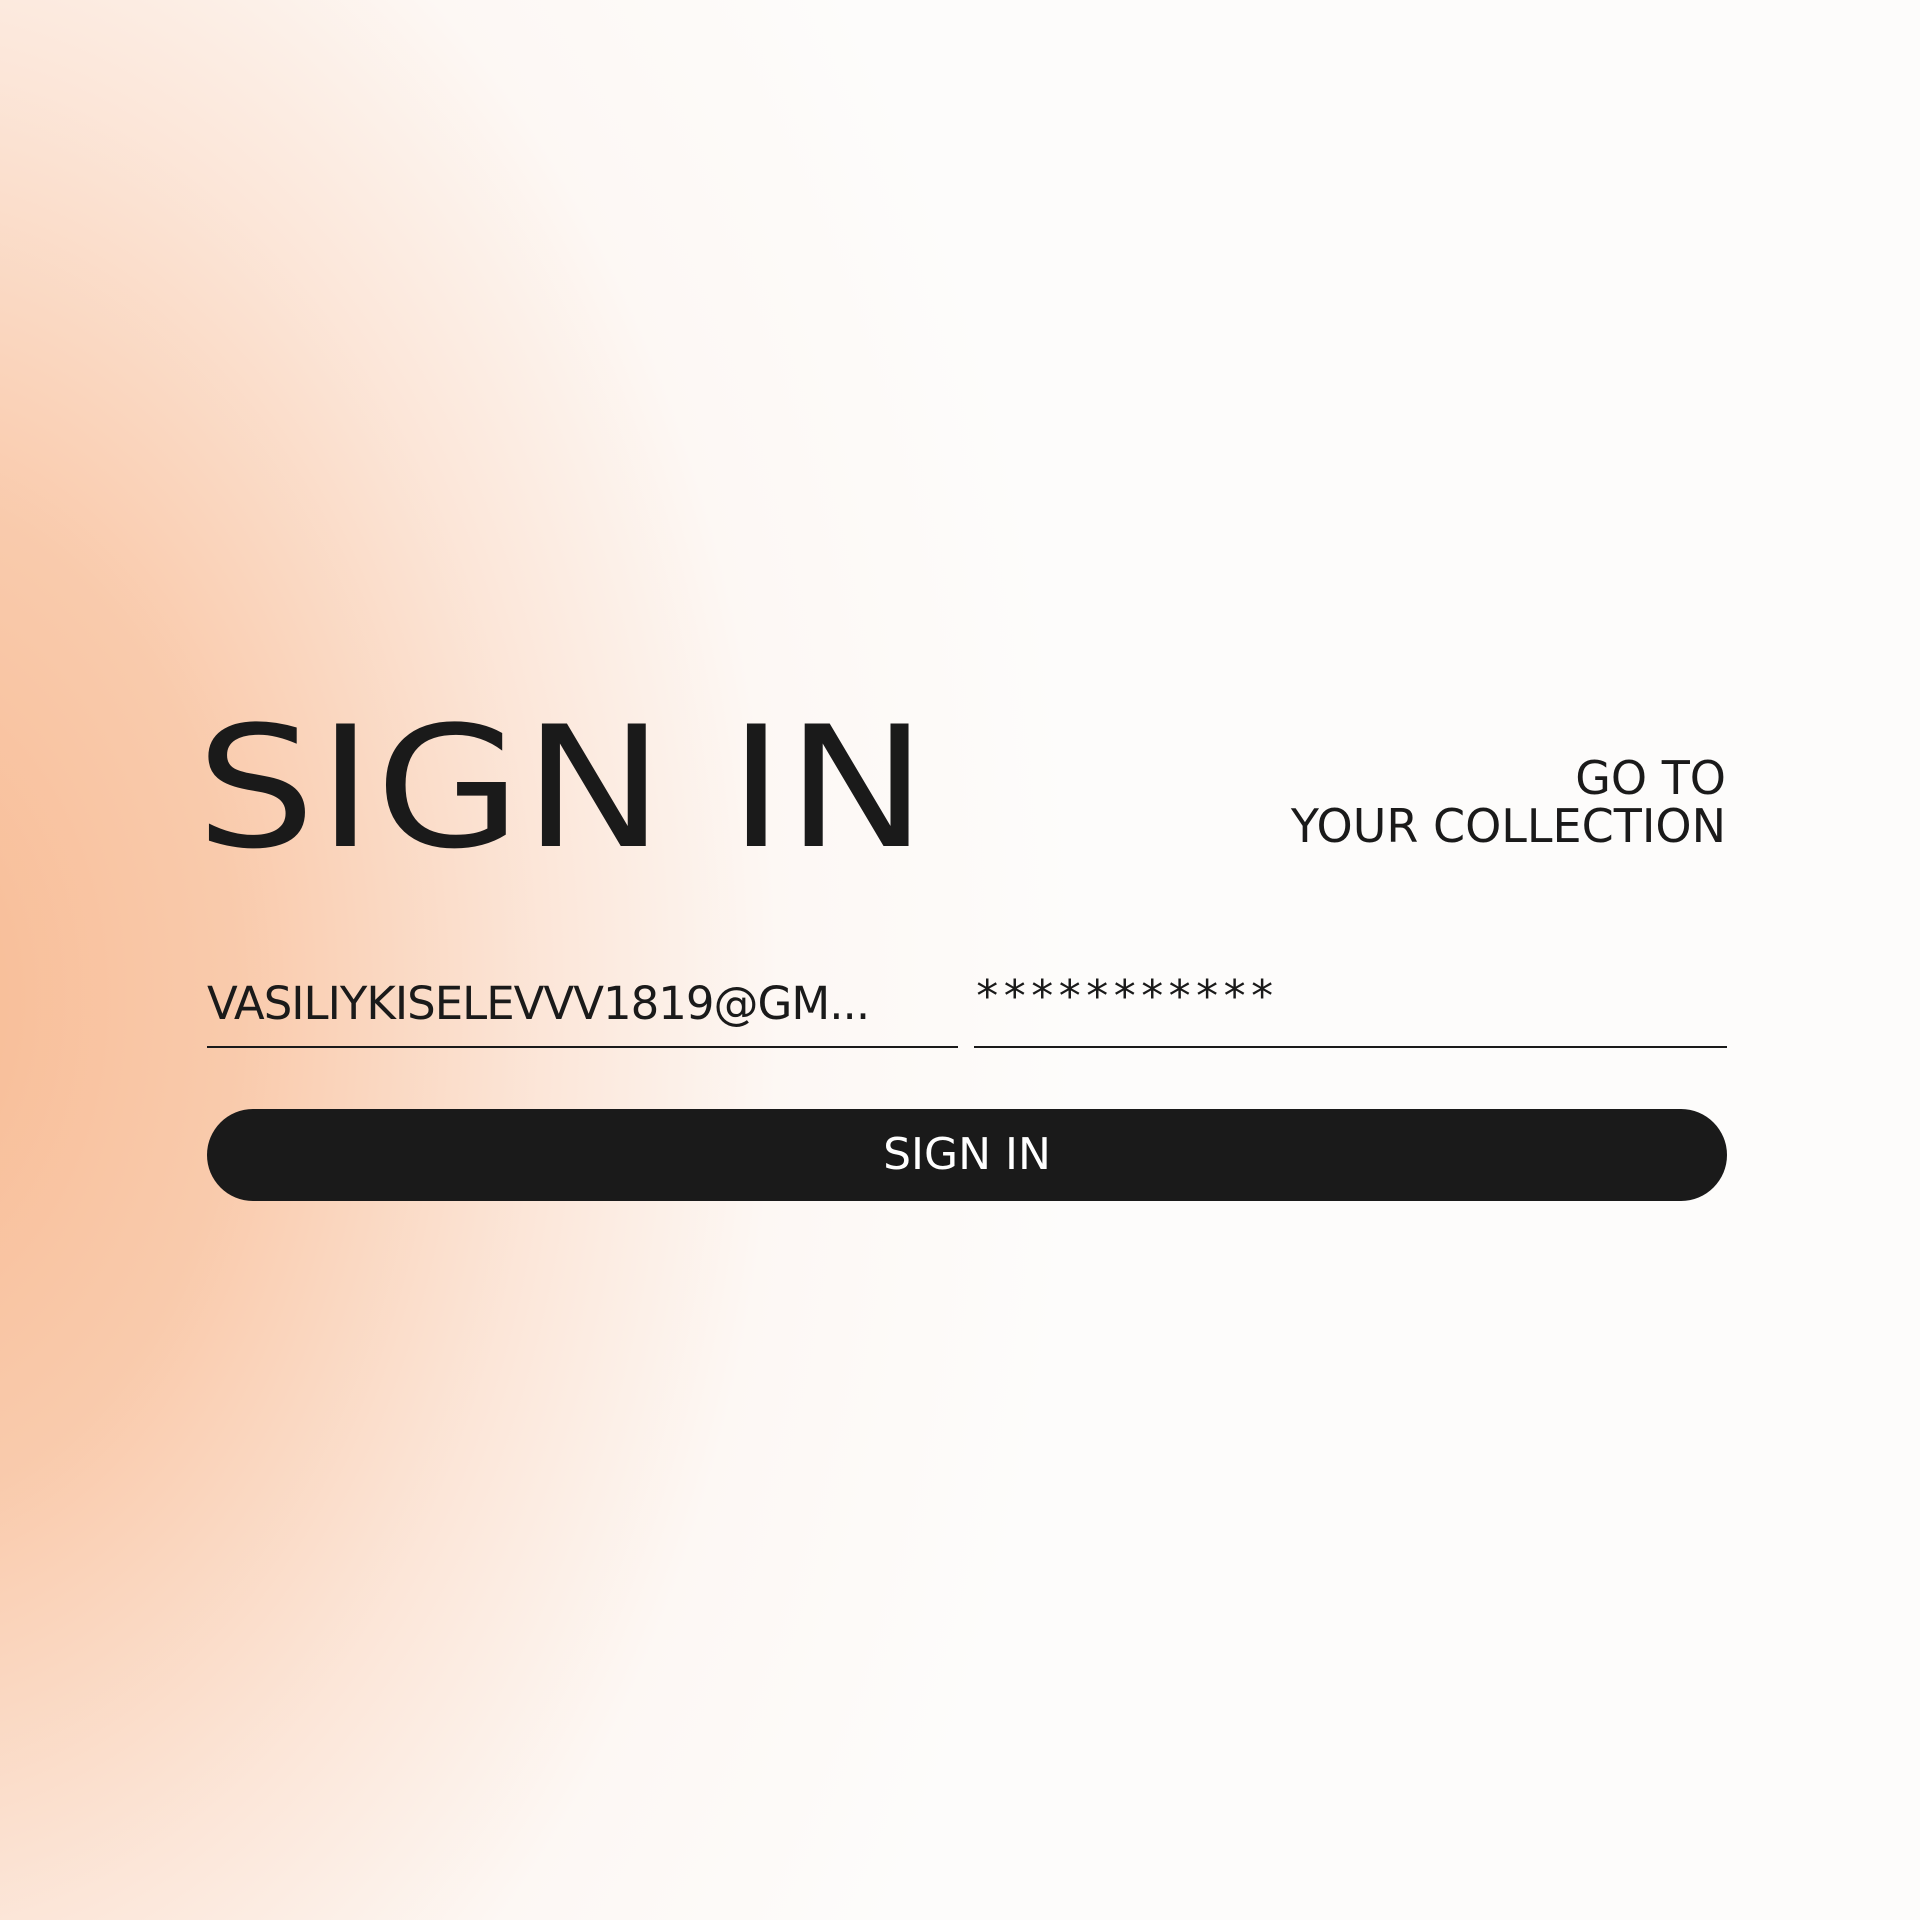 Image resolution: width=1920 pixels, height=1920 pixels. What do you see at coordinates (1508, 826) in the screenshot?
I see `collection-link-line2: YOUR COLLECTION` at bounding box center [1508, 826].